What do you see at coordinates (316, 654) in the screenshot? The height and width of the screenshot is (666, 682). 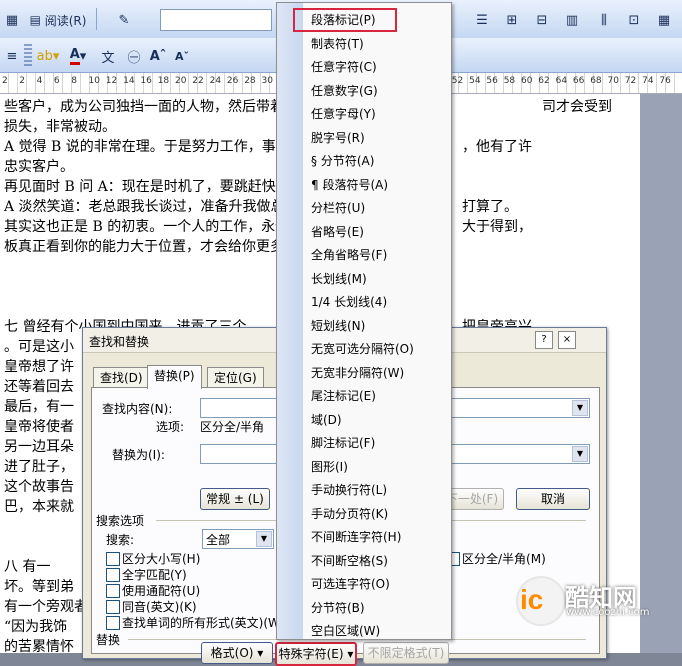 I see `special-button: 特殊字符(E) ▾` at bounding box center [316, 654].